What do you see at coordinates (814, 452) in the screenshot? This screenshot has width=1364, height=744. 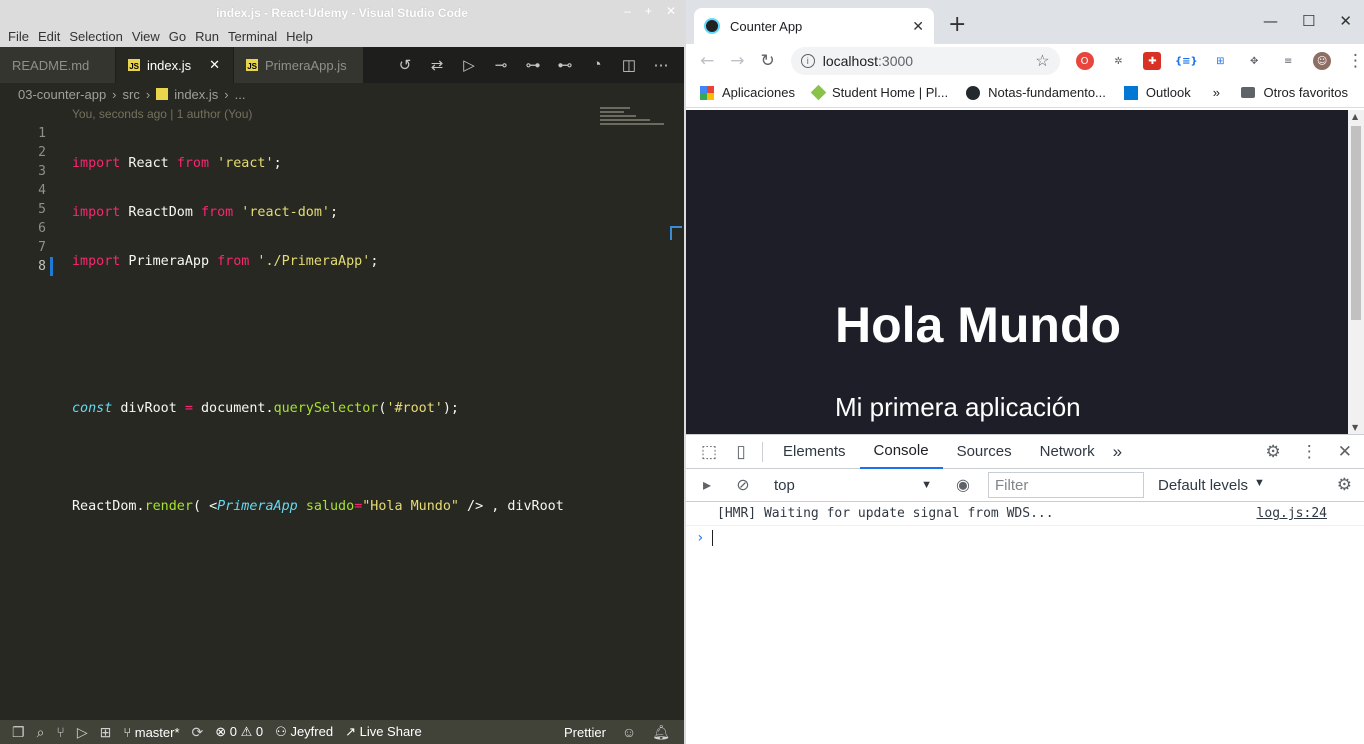 I see `devtools-tab-elements: Elements` at bounding box center [814, 452].